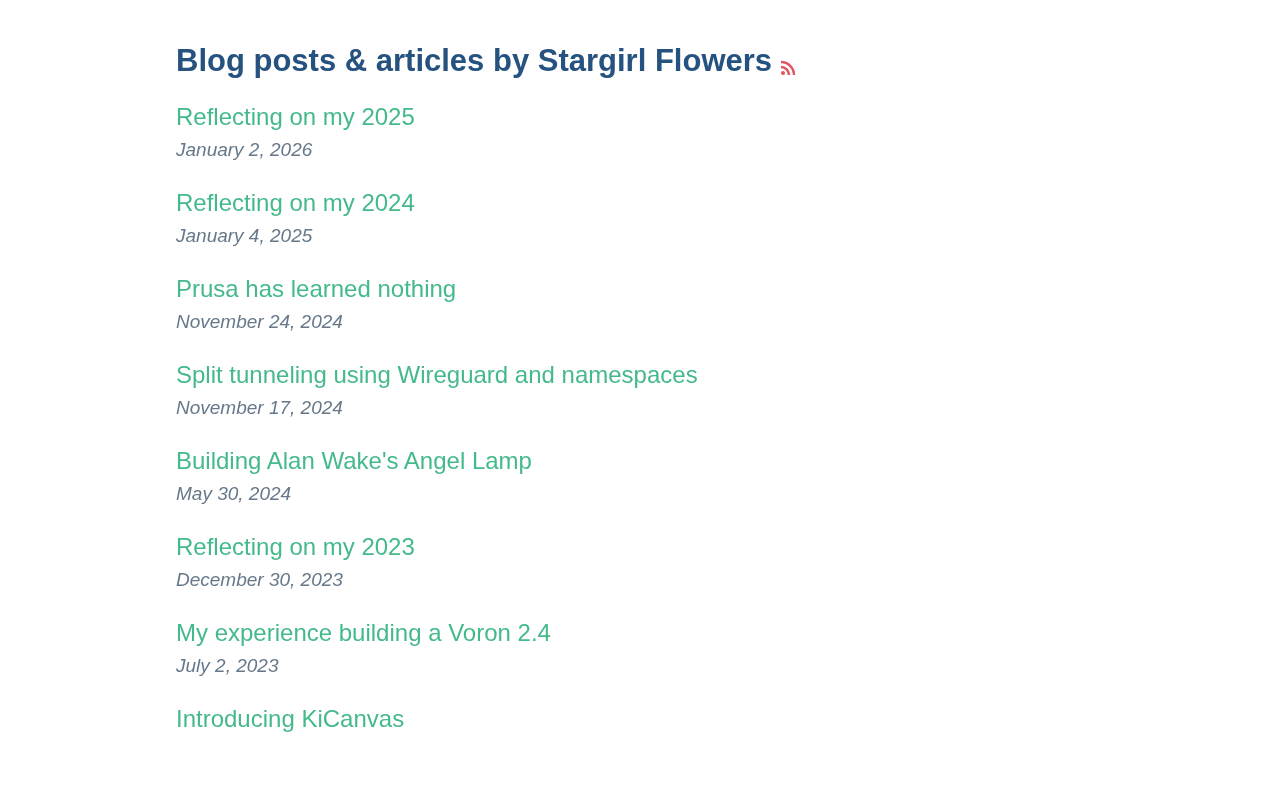  I want to click on post-title-link: Reflecting on my 2025, so click(295, 117).